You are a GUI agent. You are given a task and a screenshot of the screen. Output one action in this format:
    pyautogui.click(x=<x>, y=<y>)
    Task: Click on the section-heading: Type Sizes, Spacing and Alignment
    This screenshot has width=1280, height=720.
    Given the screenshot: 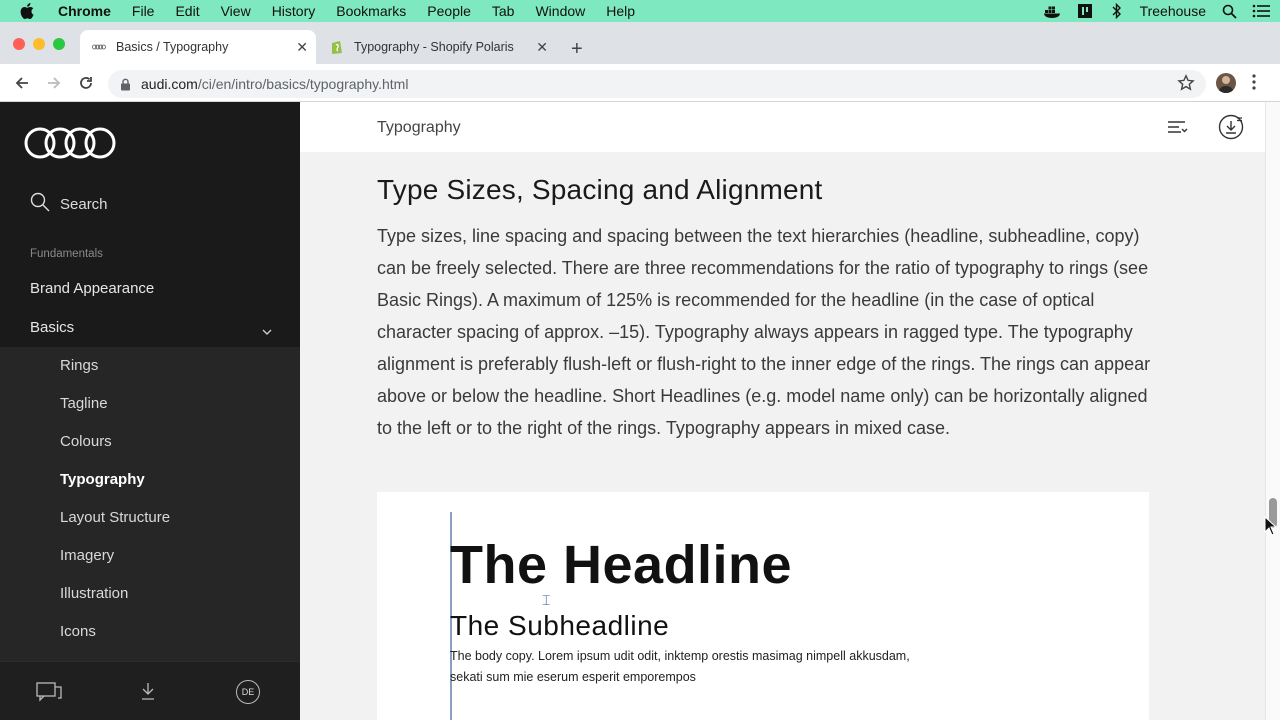 What is the action you would take?
    pyautogui.click(x=600, y=189)
    